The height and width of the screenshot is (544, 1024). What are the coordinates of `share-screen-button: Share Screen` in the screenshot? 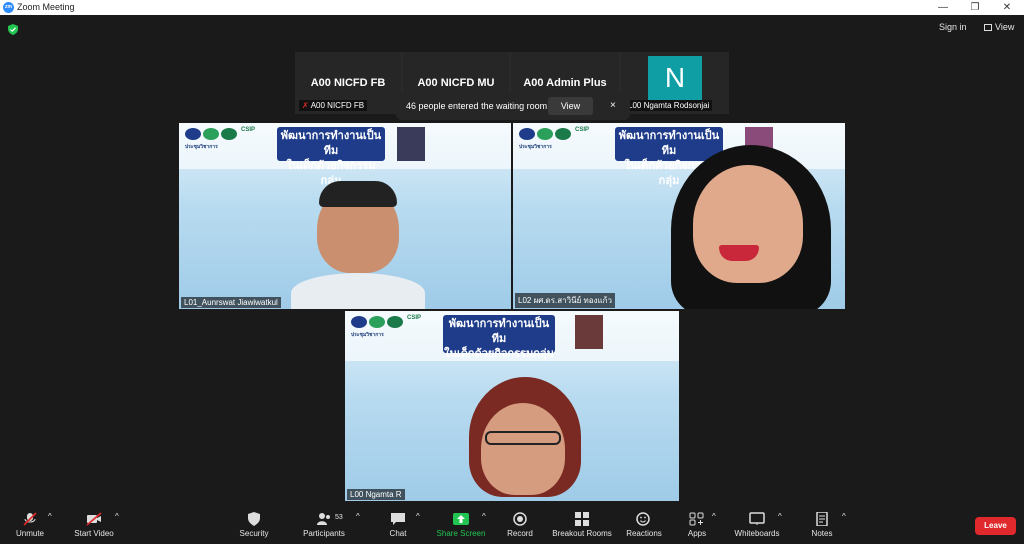 It's located at (461, 525).